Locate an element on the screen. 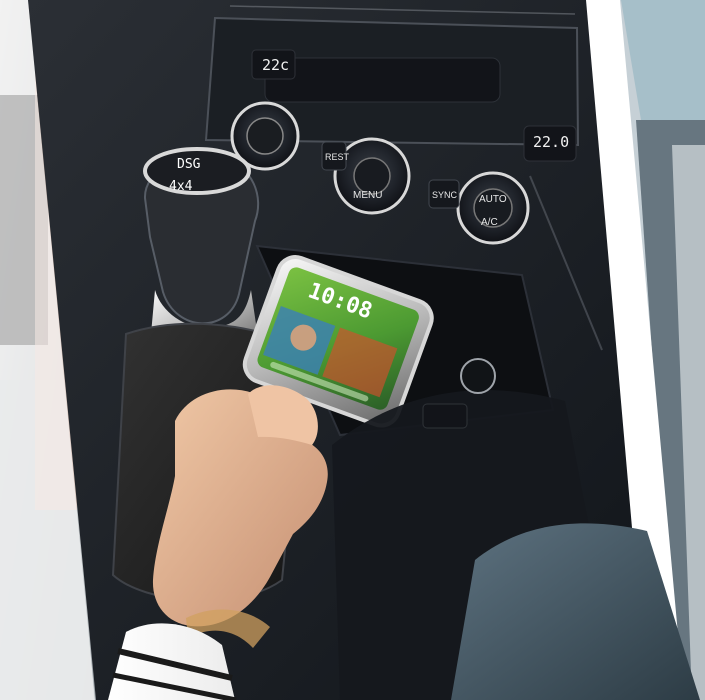 The height and width of the screenshot is (700, 705). small-round-control is located at coordinates (478, 376).